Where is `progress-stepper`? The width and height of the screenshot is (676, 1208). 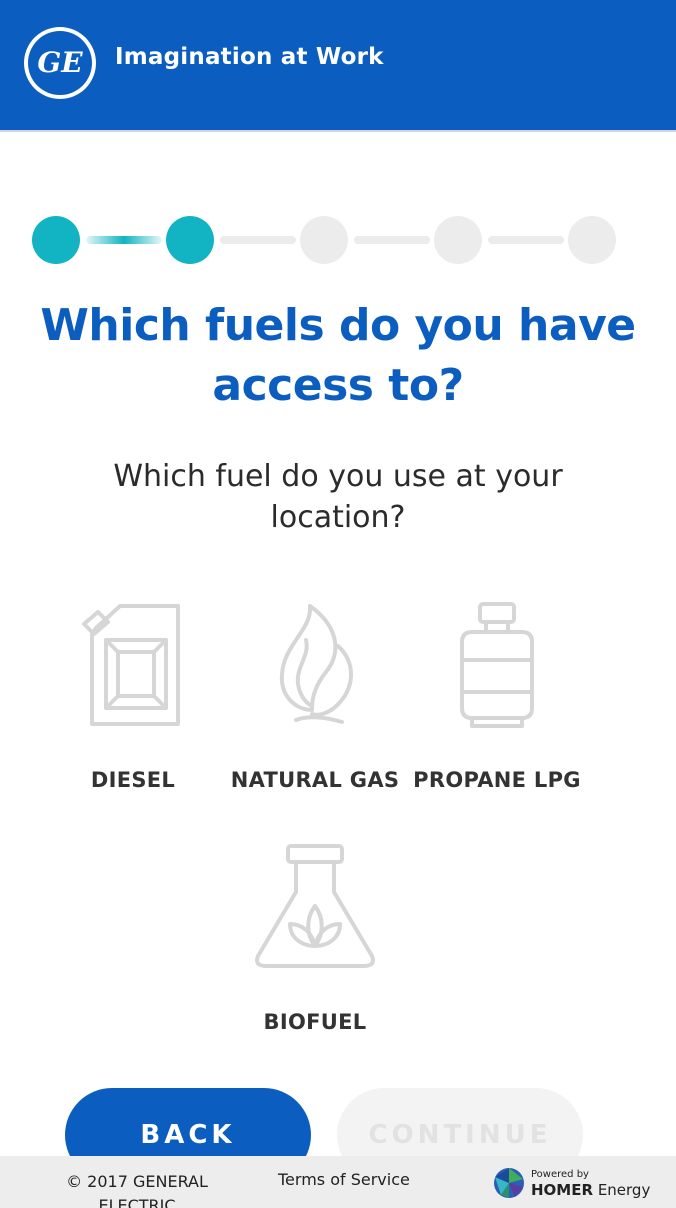
progress-stepper is located at coordinates (327, 241).